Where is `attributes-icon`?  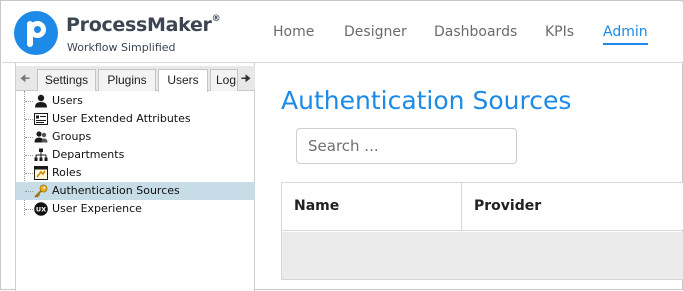 attributes-icon is located at coordinates (41, 119).